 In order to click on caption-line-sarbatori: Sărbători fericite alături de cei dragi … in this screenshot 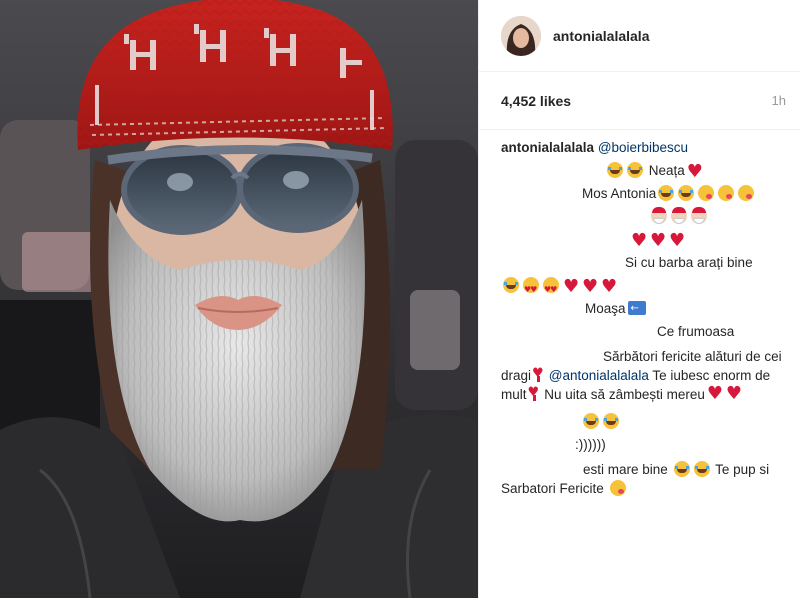, I will do `click(645, 375)`.